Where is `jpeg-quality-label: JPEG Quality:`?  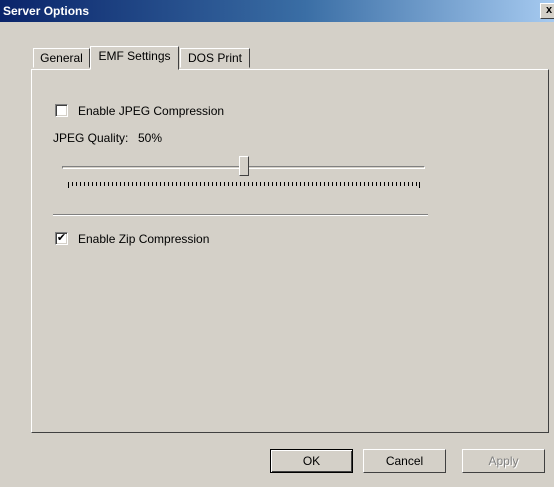 jpeg-quality-label: JPEG Quality: is located at coordinates (91, 138).